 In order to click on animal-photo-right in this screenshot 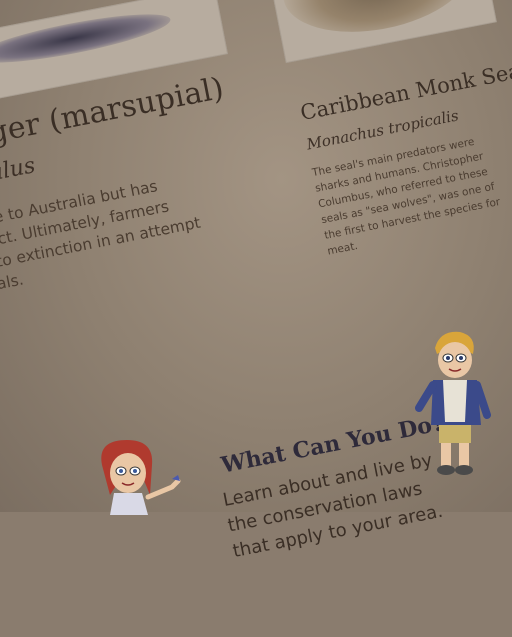, I will do `click(379, 32)`.